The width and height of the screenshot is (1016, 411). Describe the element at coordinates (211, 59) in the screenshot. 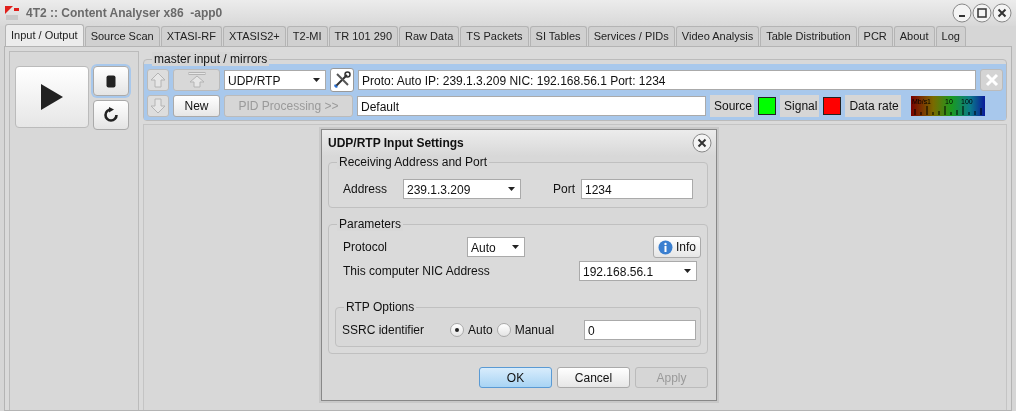

I see `group-title: master input / mirrors` at that location.